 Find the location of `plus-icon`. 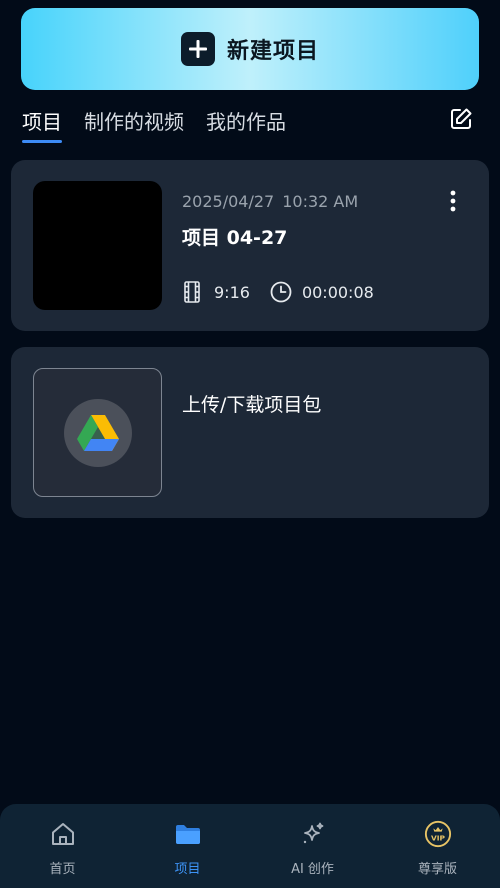

plus-icon is located at coordinates (197, 49).